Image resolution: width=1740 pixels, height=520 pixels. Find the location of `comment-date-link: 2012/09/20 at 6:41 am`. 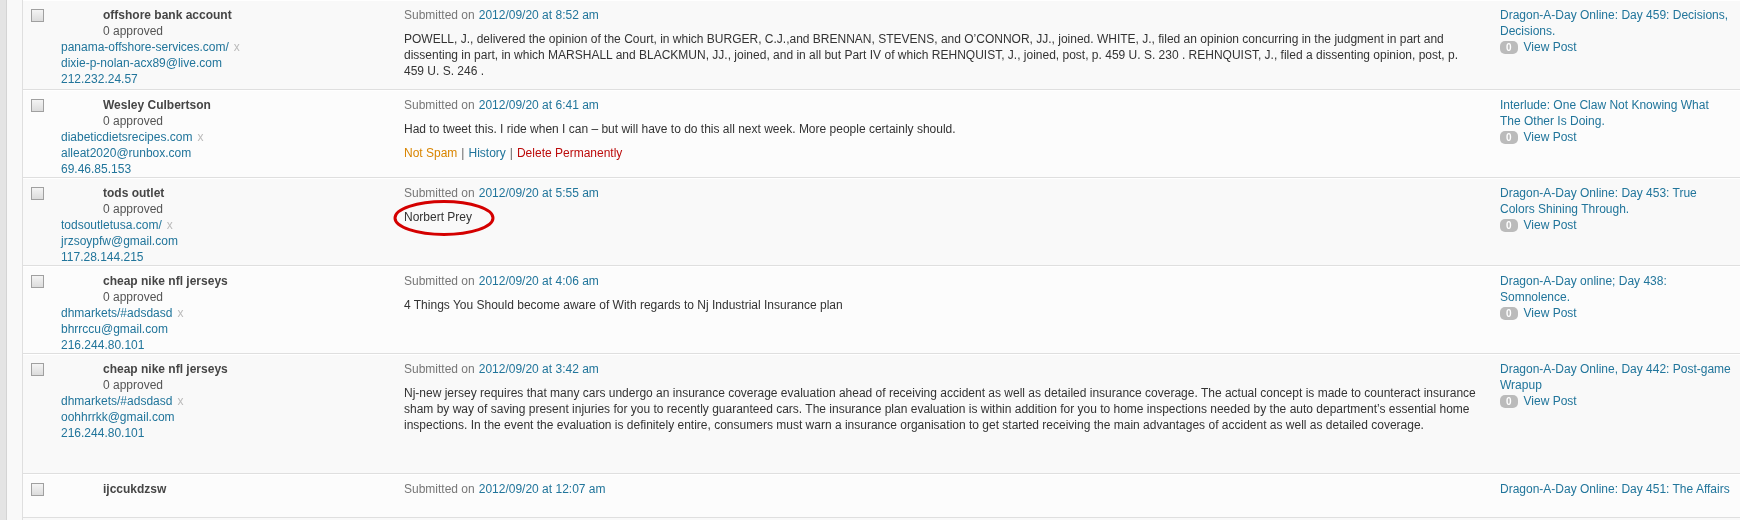

comment-date-link: 2012/09/20 at 6:41 am is located at coordinates (538, 105).